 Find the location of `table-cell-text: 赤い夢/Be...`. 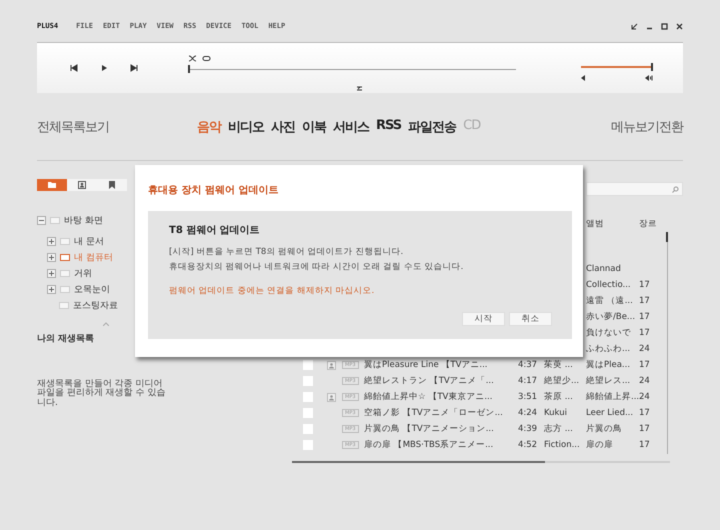

table-cell-text: 赤い夢/Be... is located at coordinates (611, 317).